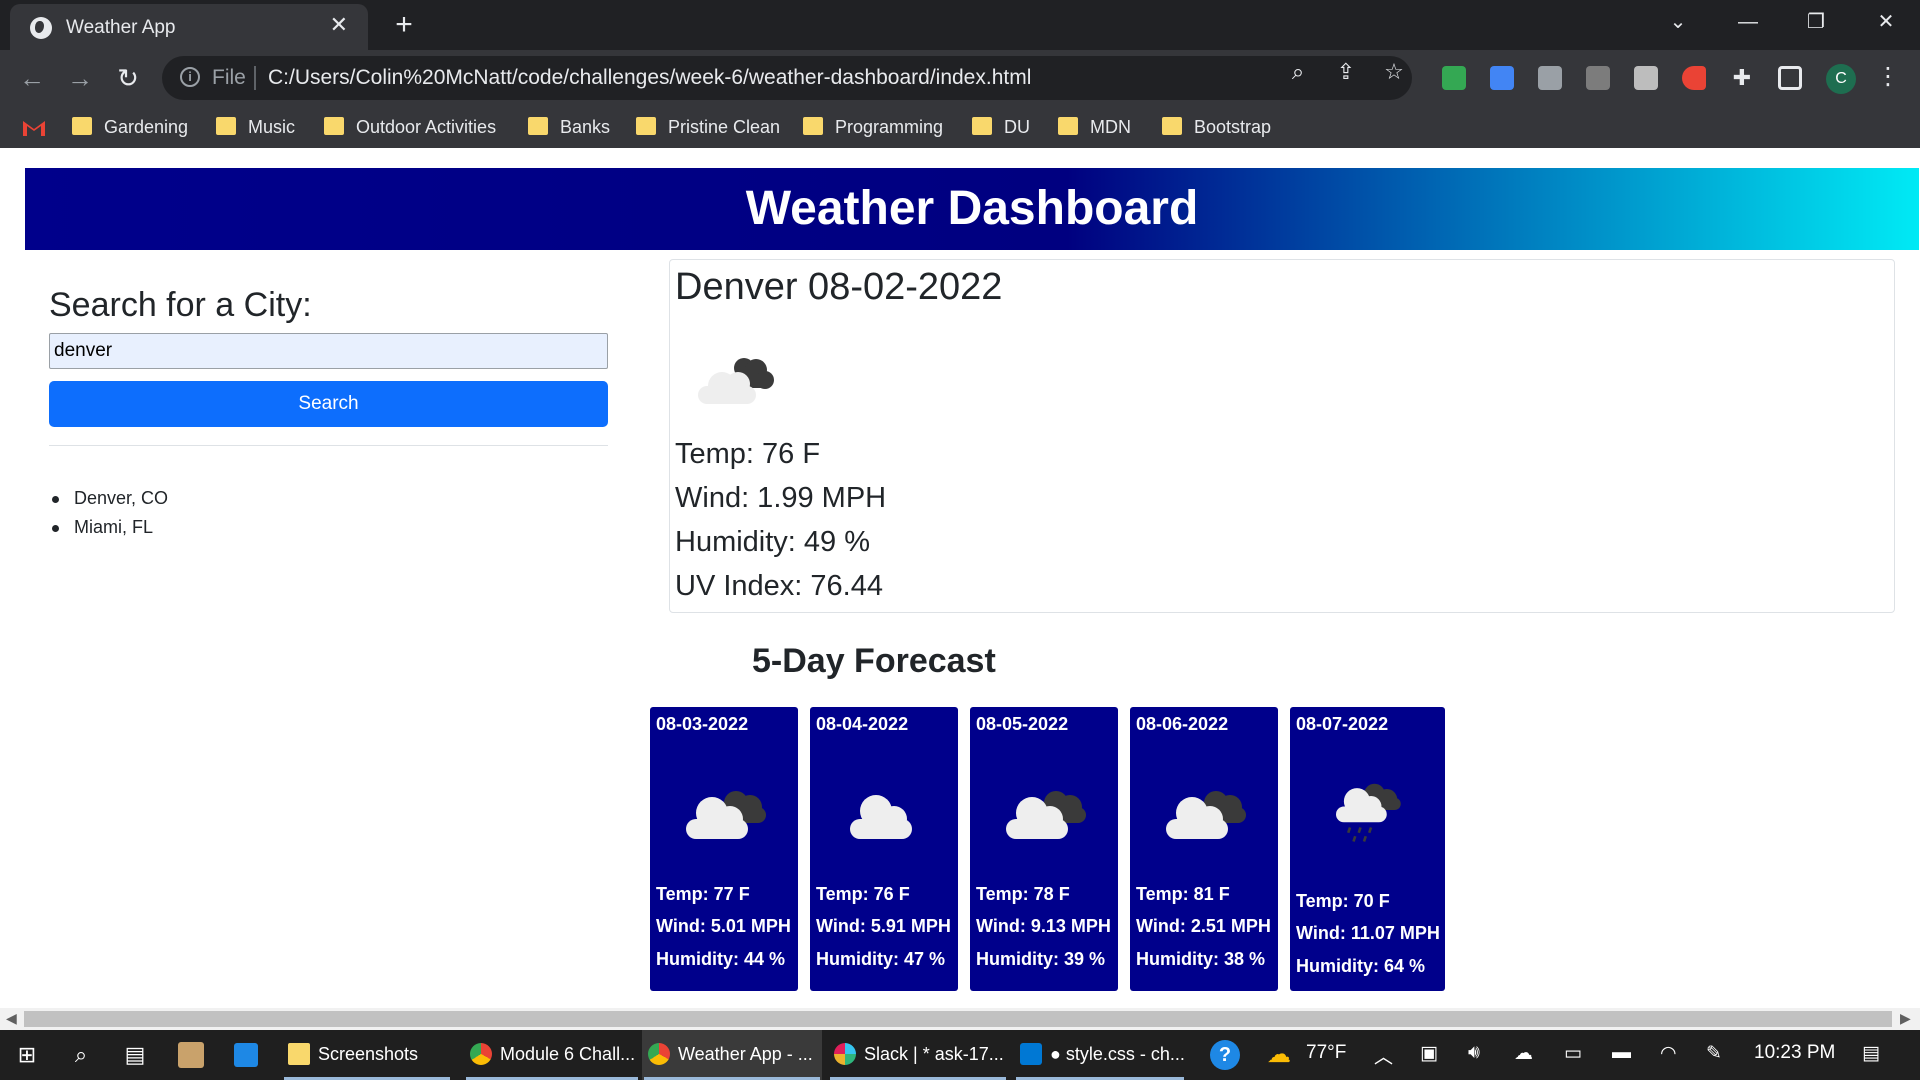 Image resolution: width=1920 pixels, height=1080 pixels. Describe the element at coordinates (1871, 1053) in the screenshot. I see `notifications-icon: ▤` at that location.